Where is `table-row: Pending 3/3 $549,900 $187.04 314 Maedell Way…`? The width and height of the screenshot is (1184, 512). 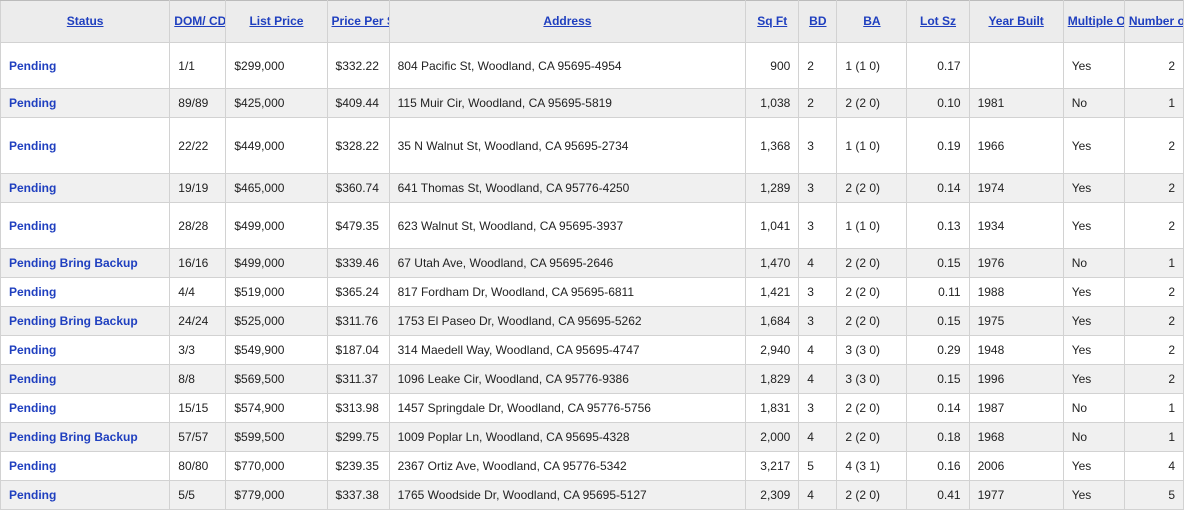
table-row: Pending 3/3 $549,900 $187.04 314 Maedell Way… is located at coordinates (592, 350).